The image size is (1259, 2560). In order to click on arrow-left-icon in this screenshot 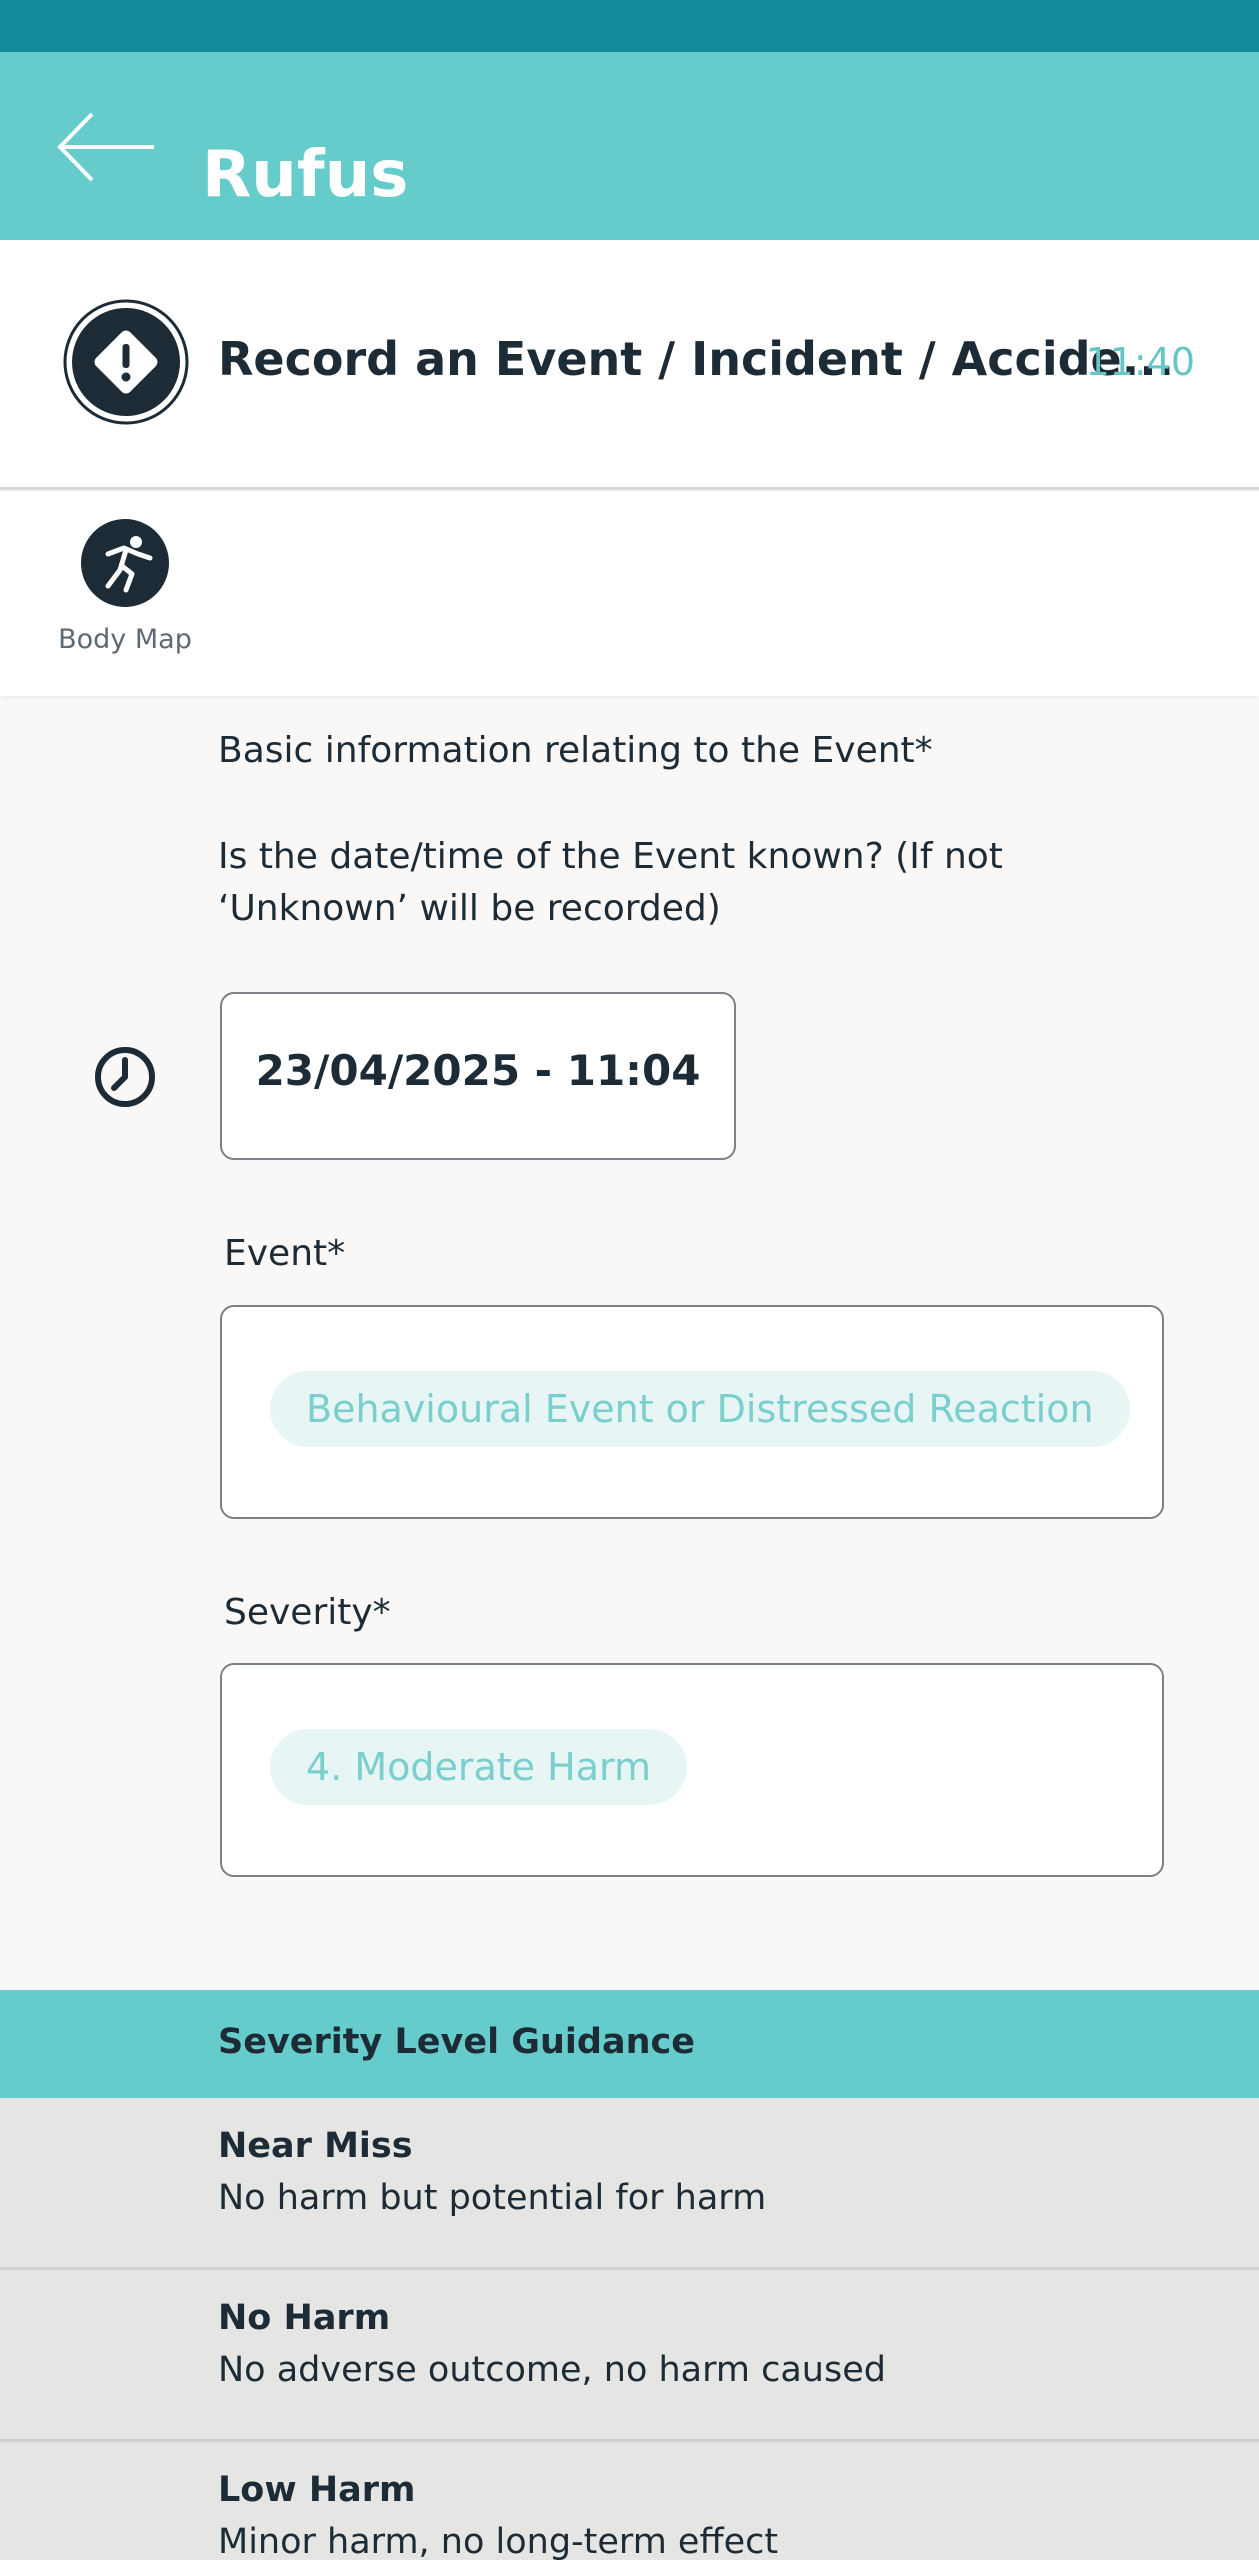, I will do `click(105, 147)`.